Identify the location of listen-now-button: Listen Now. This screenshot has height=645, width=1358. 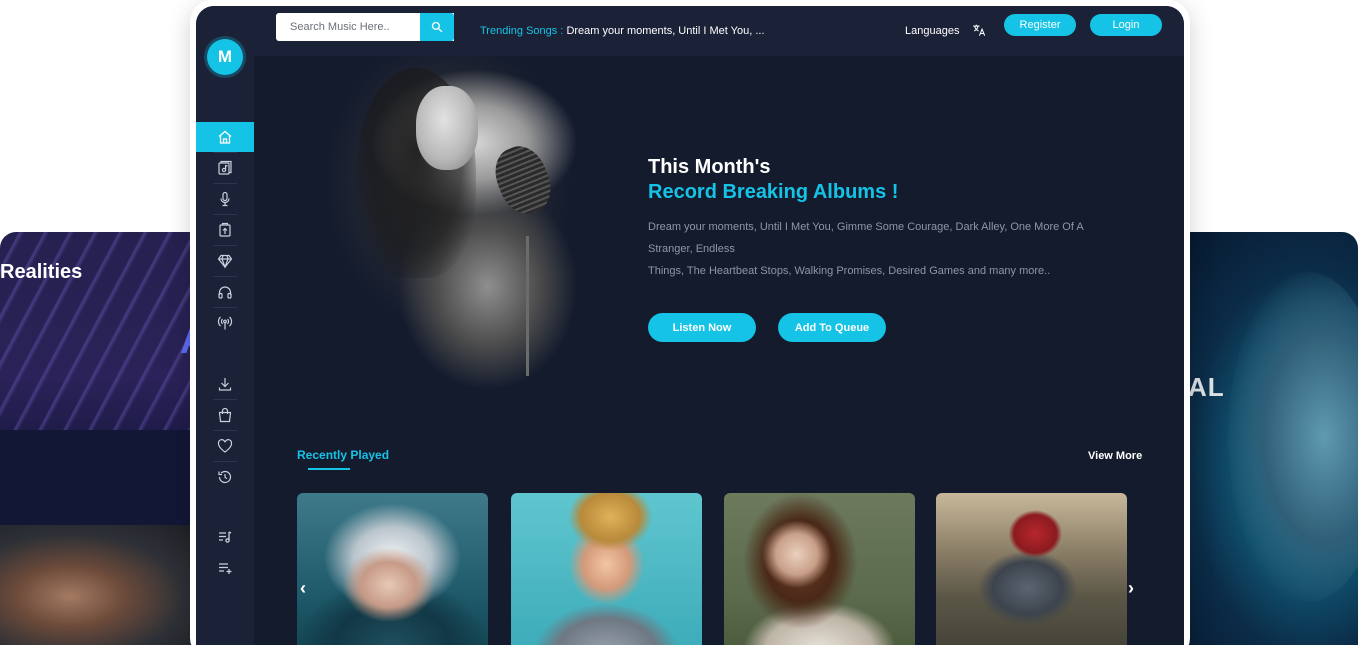
(702, 327).